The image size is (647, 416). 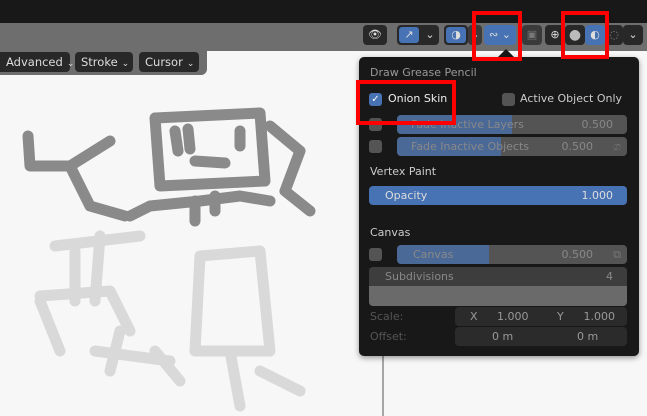 I want to click on canvas-slider: Canvas 0.500 ⧉, so click(x=512, y=254).